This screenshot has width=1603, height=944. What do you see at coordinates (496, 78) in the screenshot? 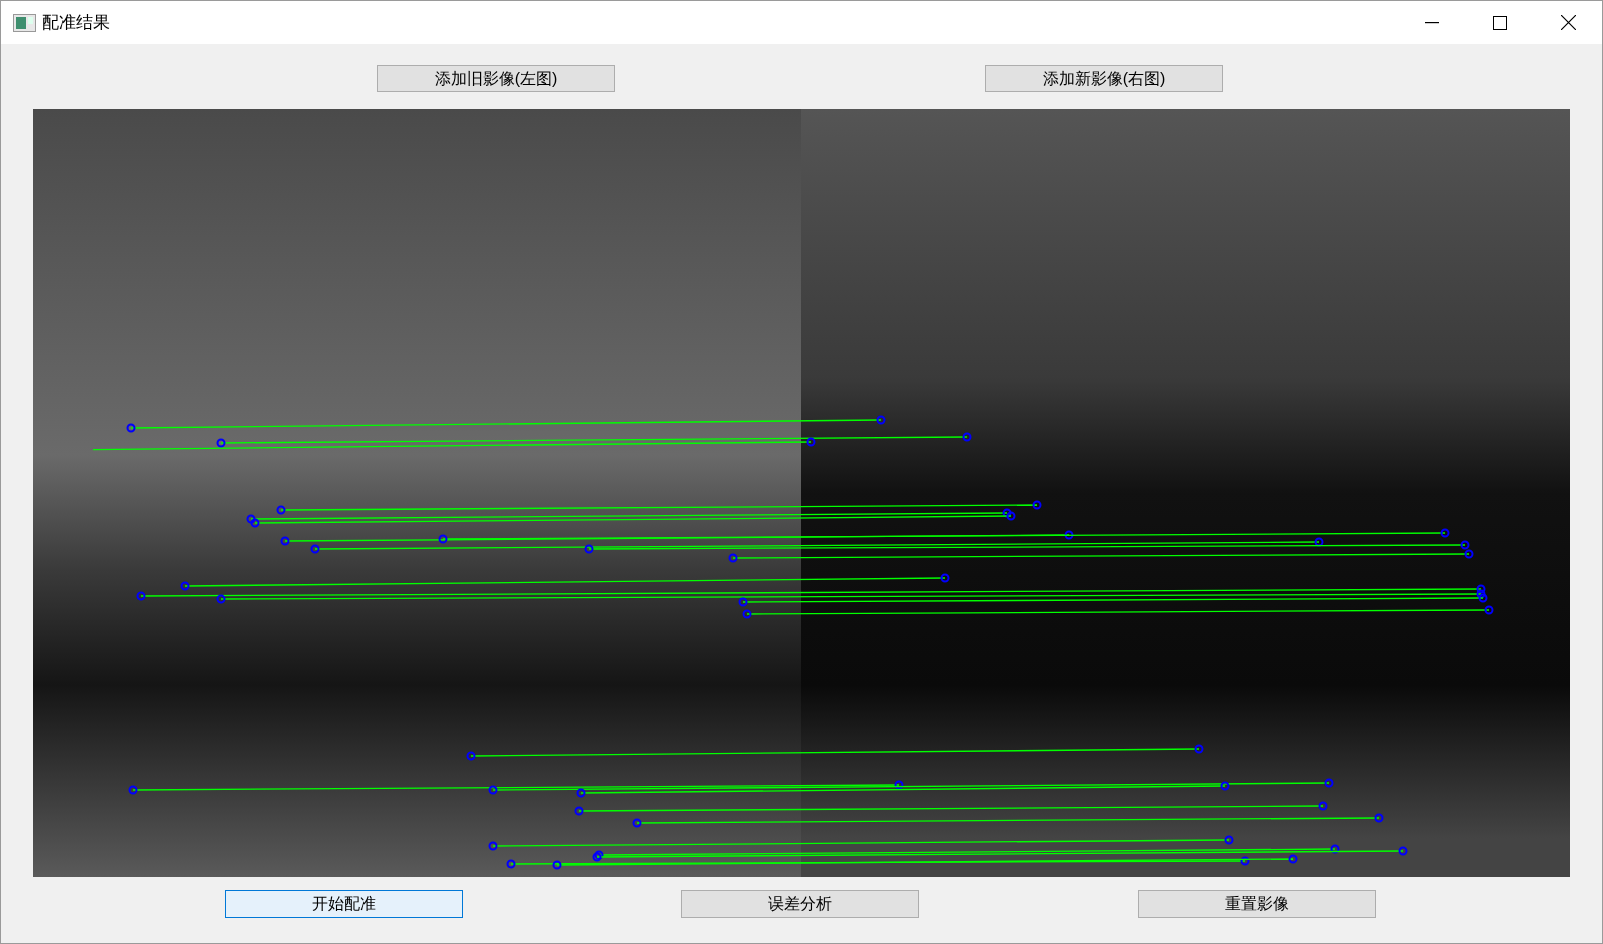
I see `add-image-button: 添加旧影像(左图)` at bounding box center [496, 78].